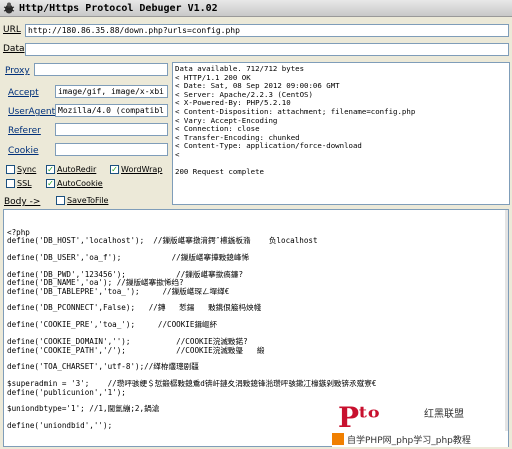 The image size is (512, 449). What do you see at coordinates (23, 93) in the screenshot?
I see `accept-label: Accept` at bounding box center [23, 93].